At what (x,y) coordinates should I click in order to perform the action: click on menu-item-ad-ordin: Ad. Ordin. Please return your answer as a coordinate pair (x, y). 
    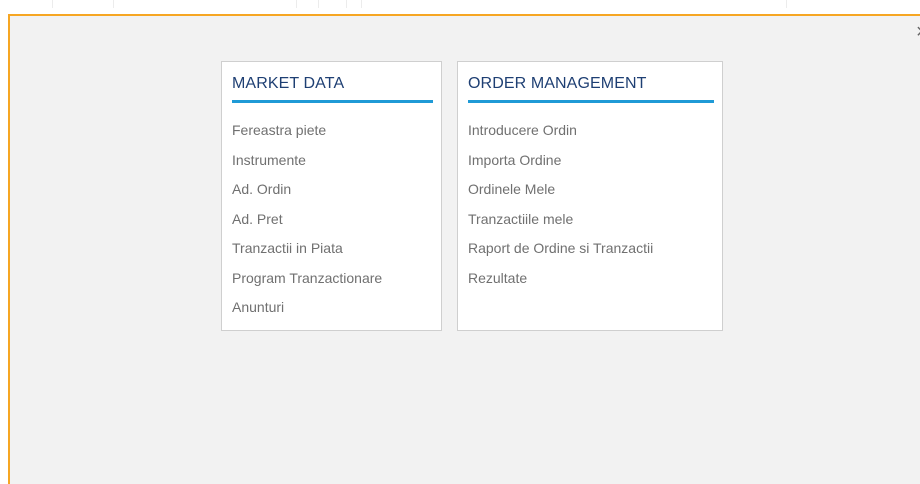
    Looking at the image, I should click on (336, 190).